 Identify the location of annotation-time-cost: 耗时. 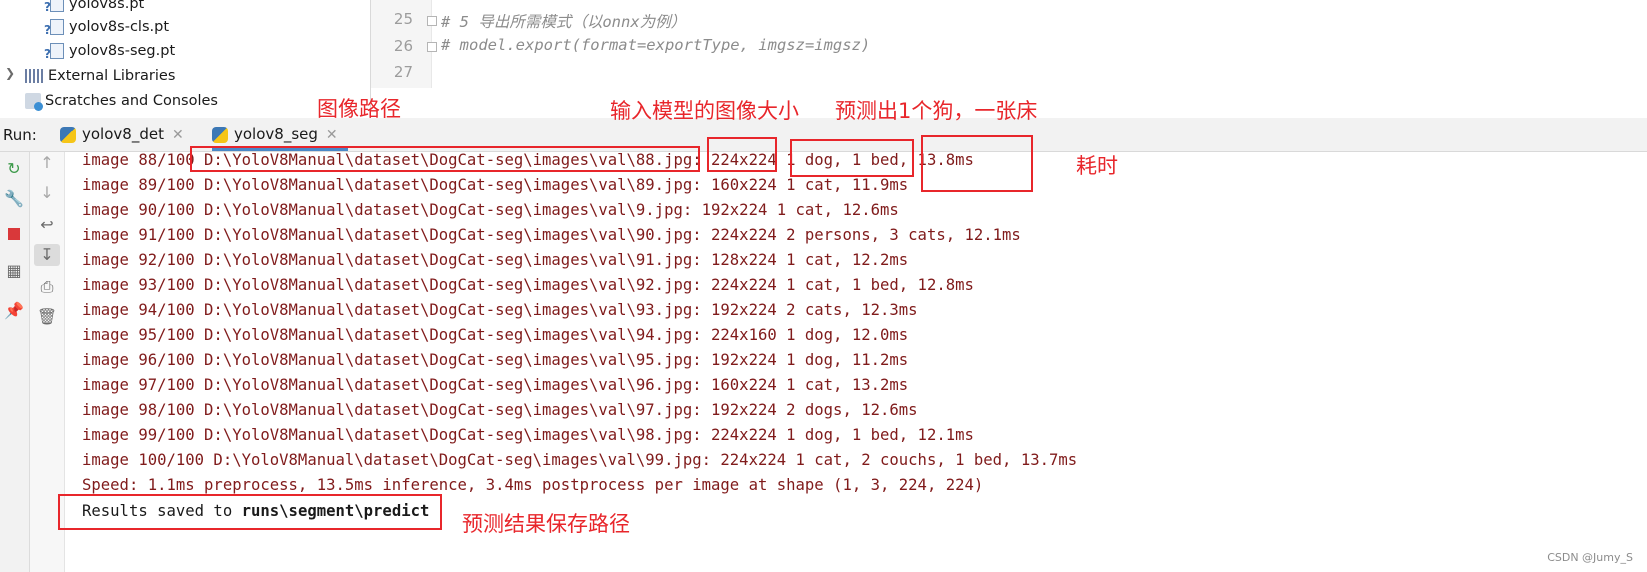
(1097, 166).